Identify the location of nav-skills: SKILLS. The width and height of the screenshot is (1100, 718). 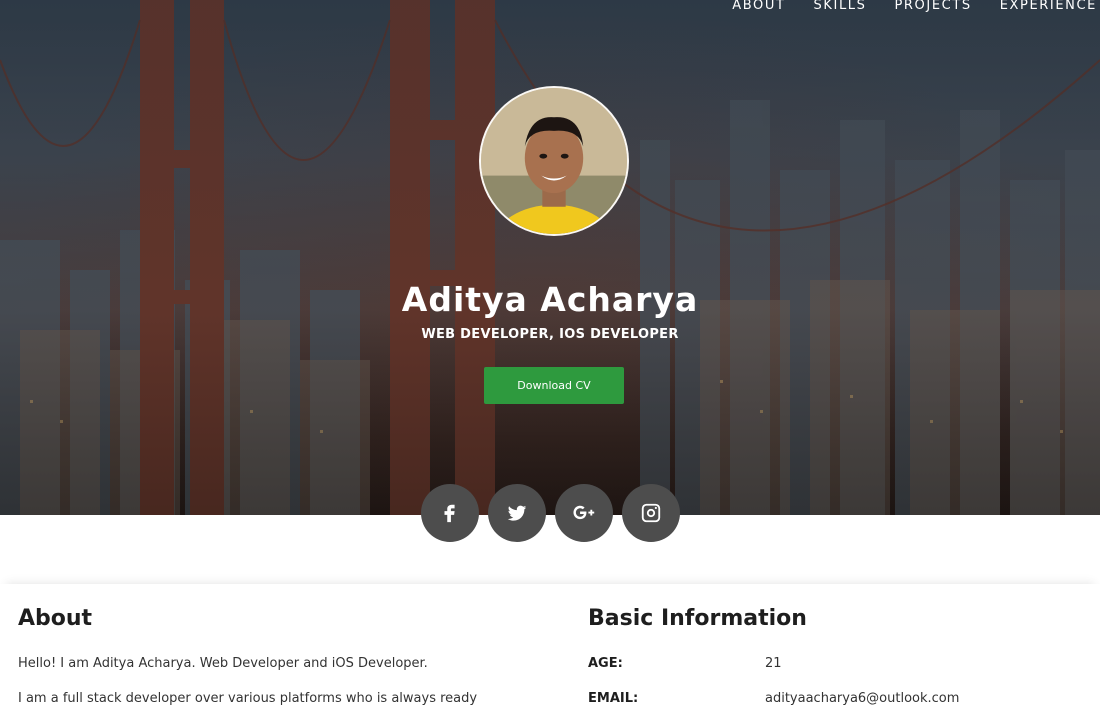
(840, 7).